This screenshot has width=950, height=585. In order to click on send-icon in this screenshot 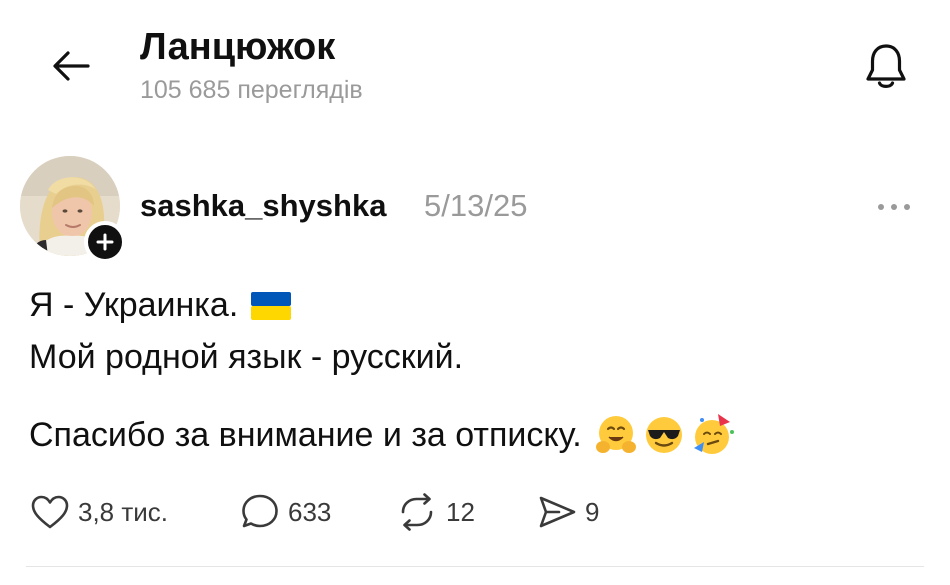, I will do `click(557, 512)`.